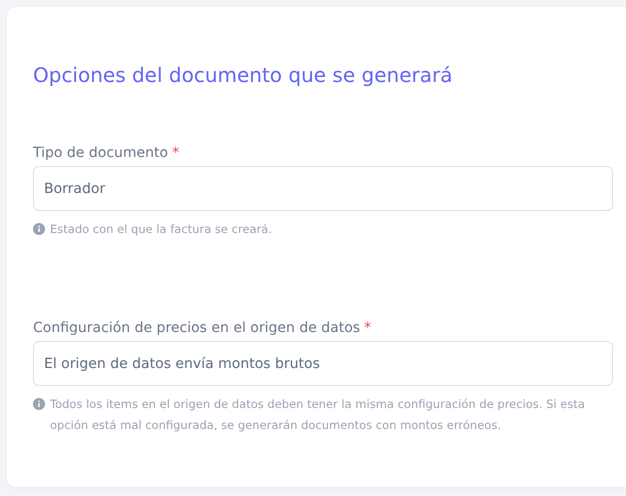 Image resolution: width=626 pixels, height=496 pixels. I want to click on help-text: Estado con el que la factura se creará., so click(161, 229).